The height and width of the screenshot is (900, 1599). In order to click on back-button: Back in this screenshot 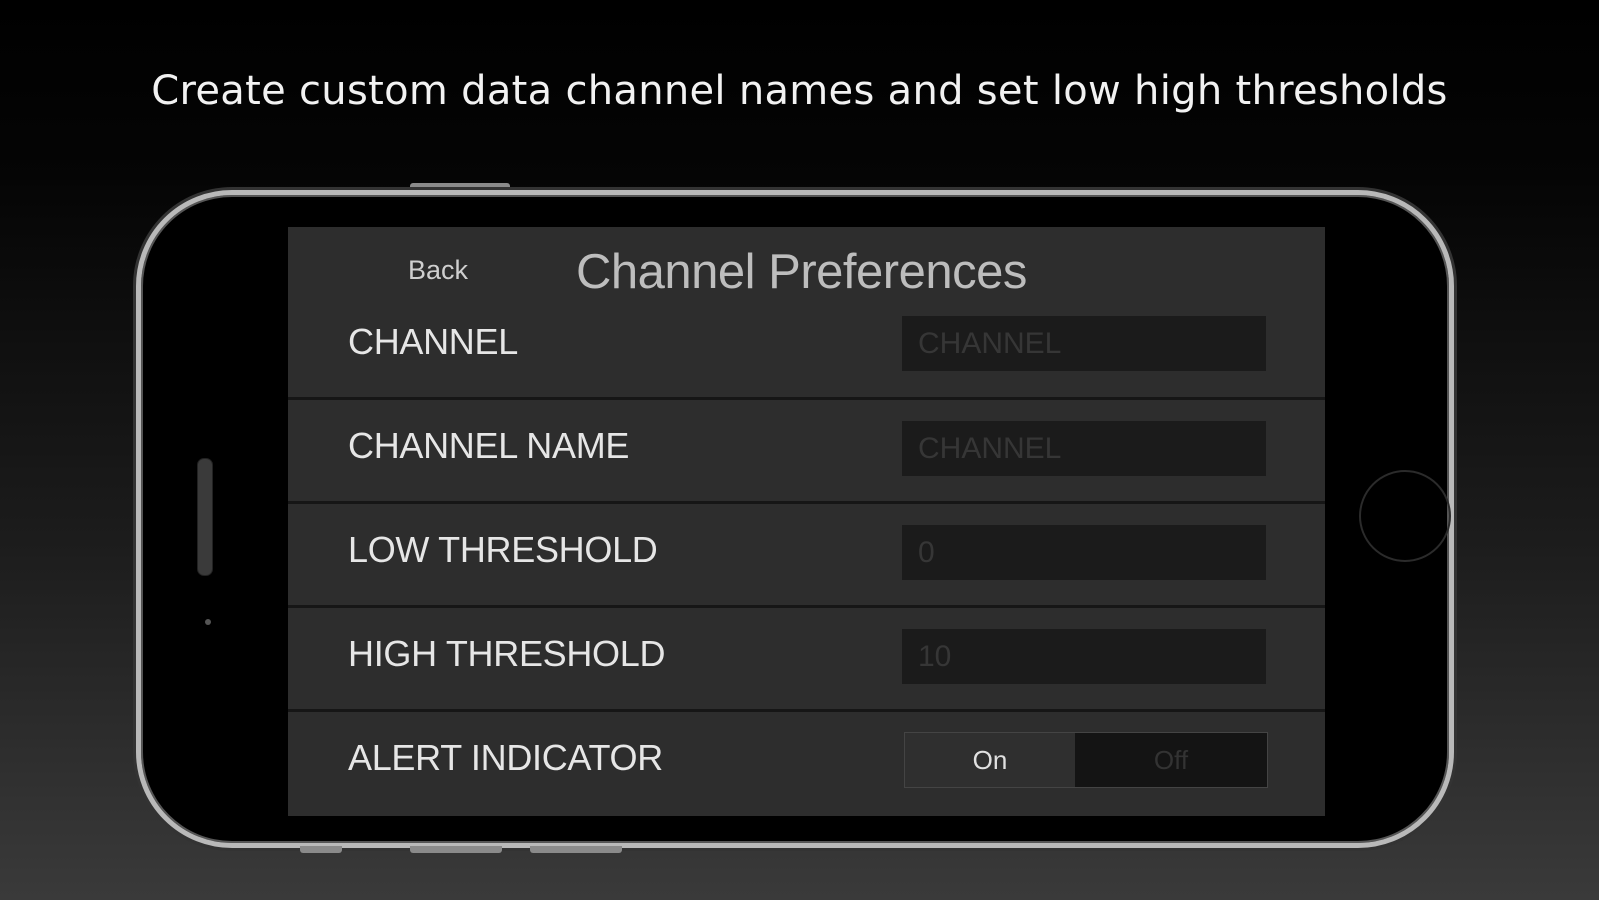, I will do `click(438, 270)`.